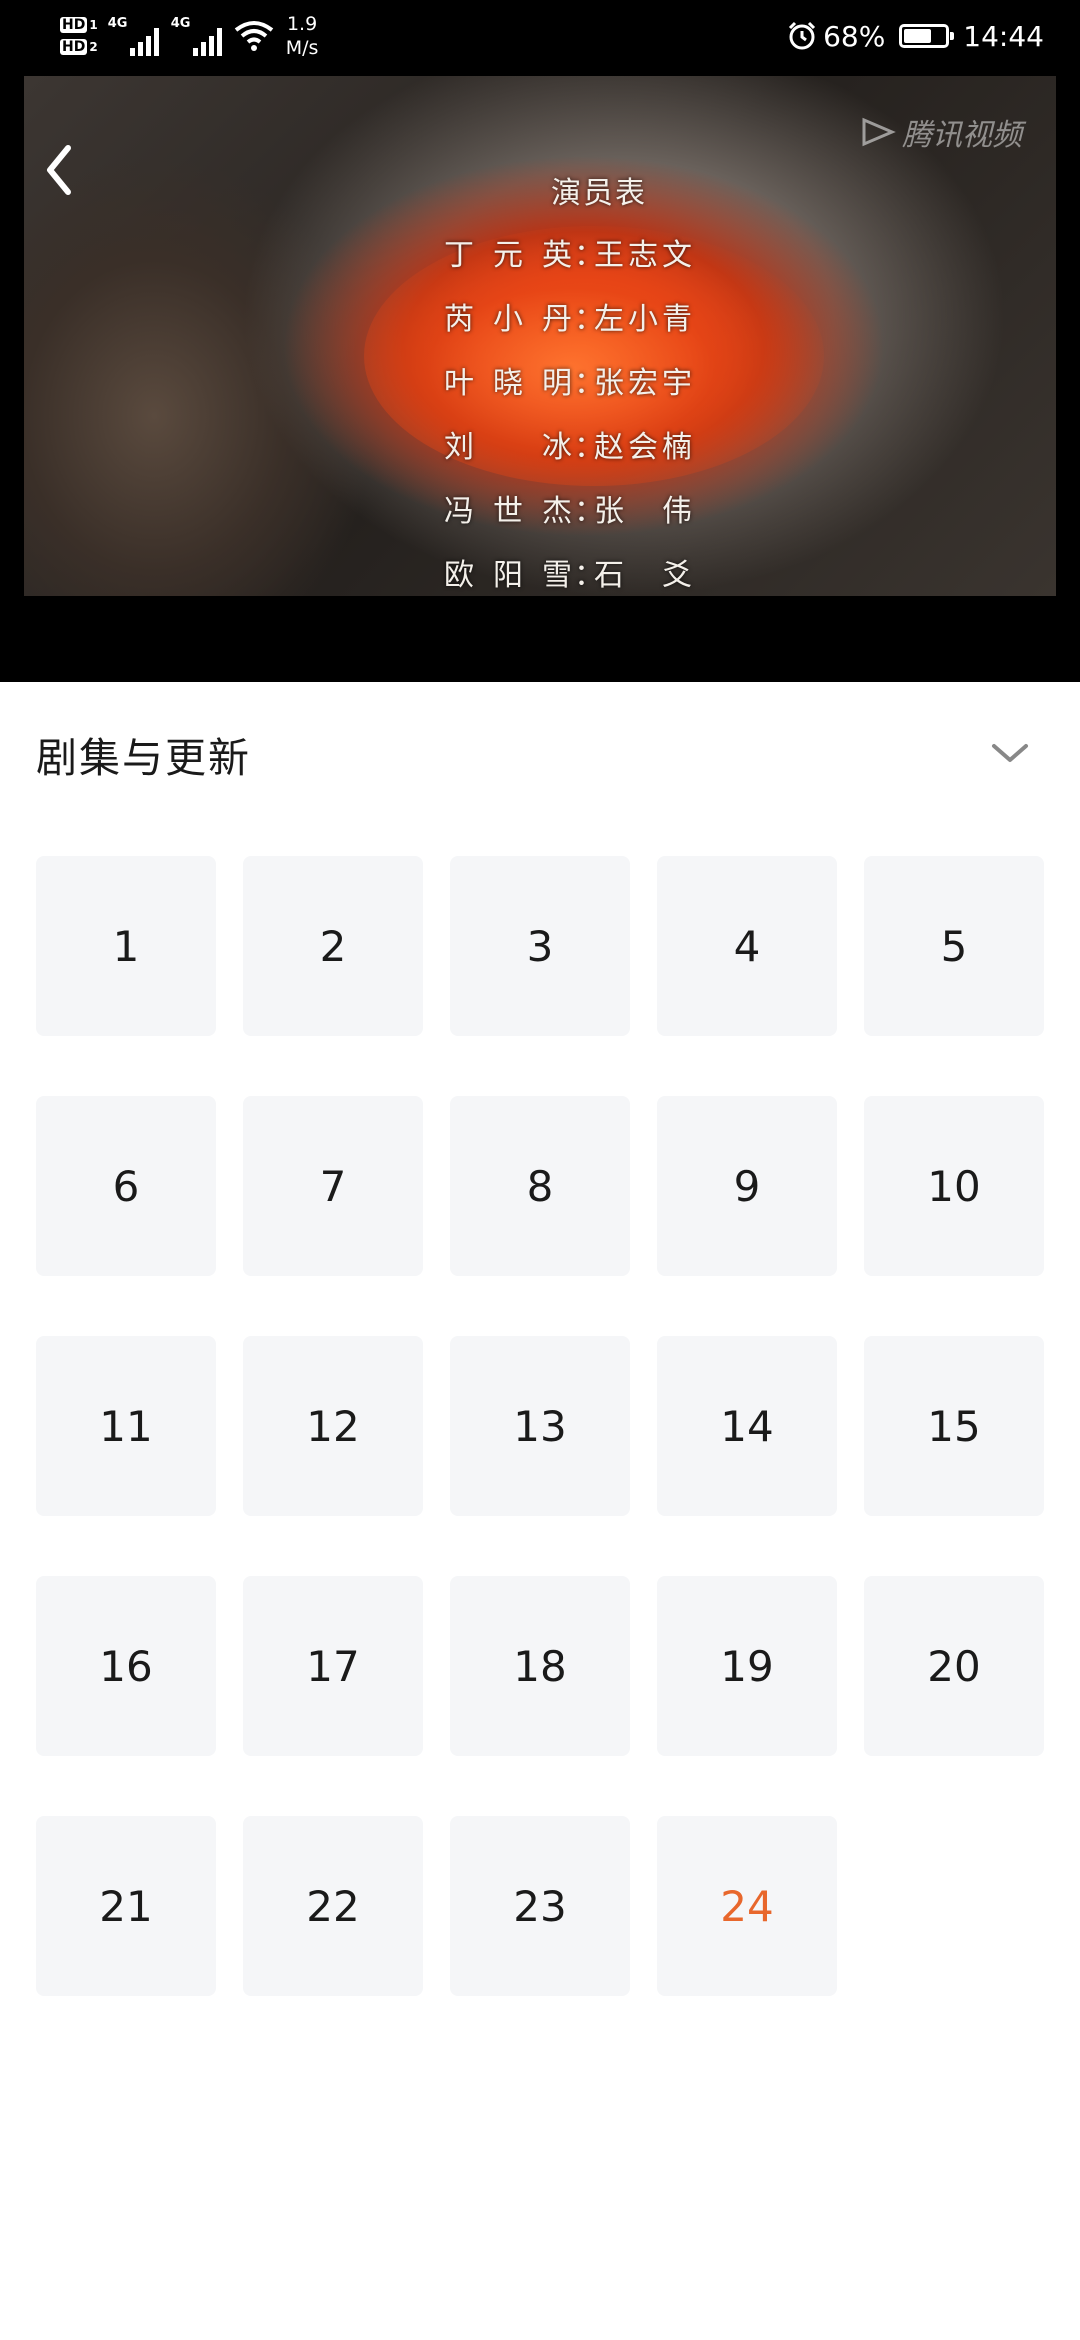 Image resolution: width=1080 pixels, height=2340 pixels. Describe the element at coordinates (509, 383) in the screenshot. I see `credit-role: 叶晓明` at that location.